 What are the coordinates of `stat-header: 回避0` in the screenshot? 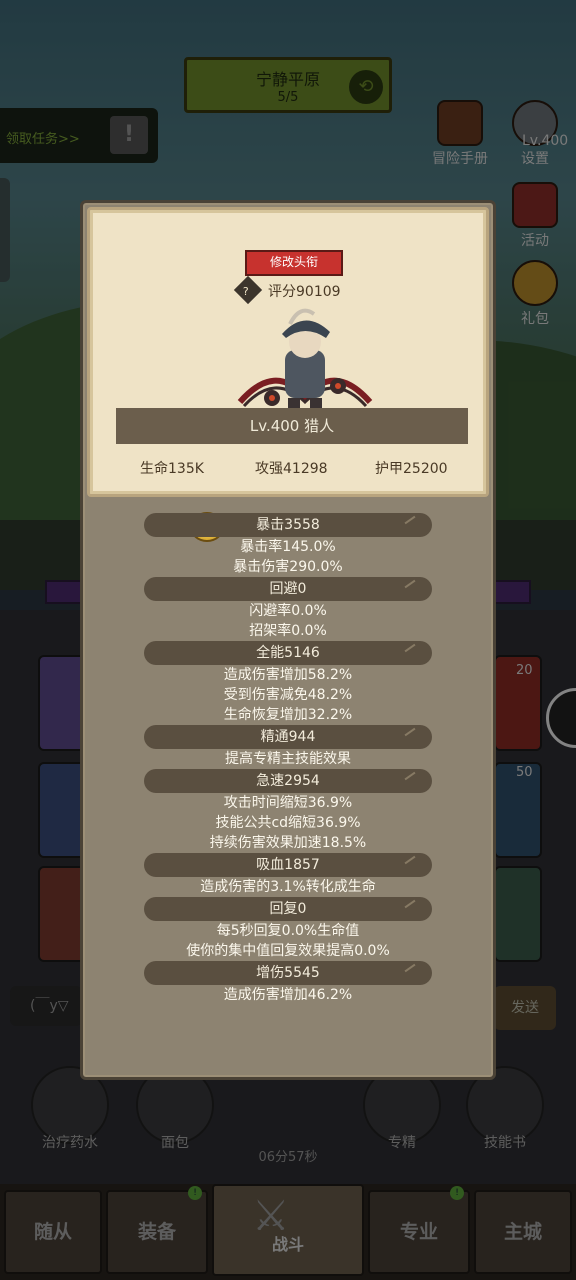 It's located at (288, 589).